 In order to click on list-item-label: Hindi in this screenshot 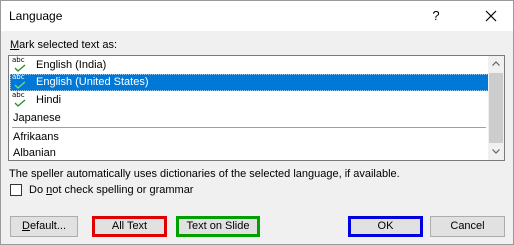, I will do `click(49, 100)`.